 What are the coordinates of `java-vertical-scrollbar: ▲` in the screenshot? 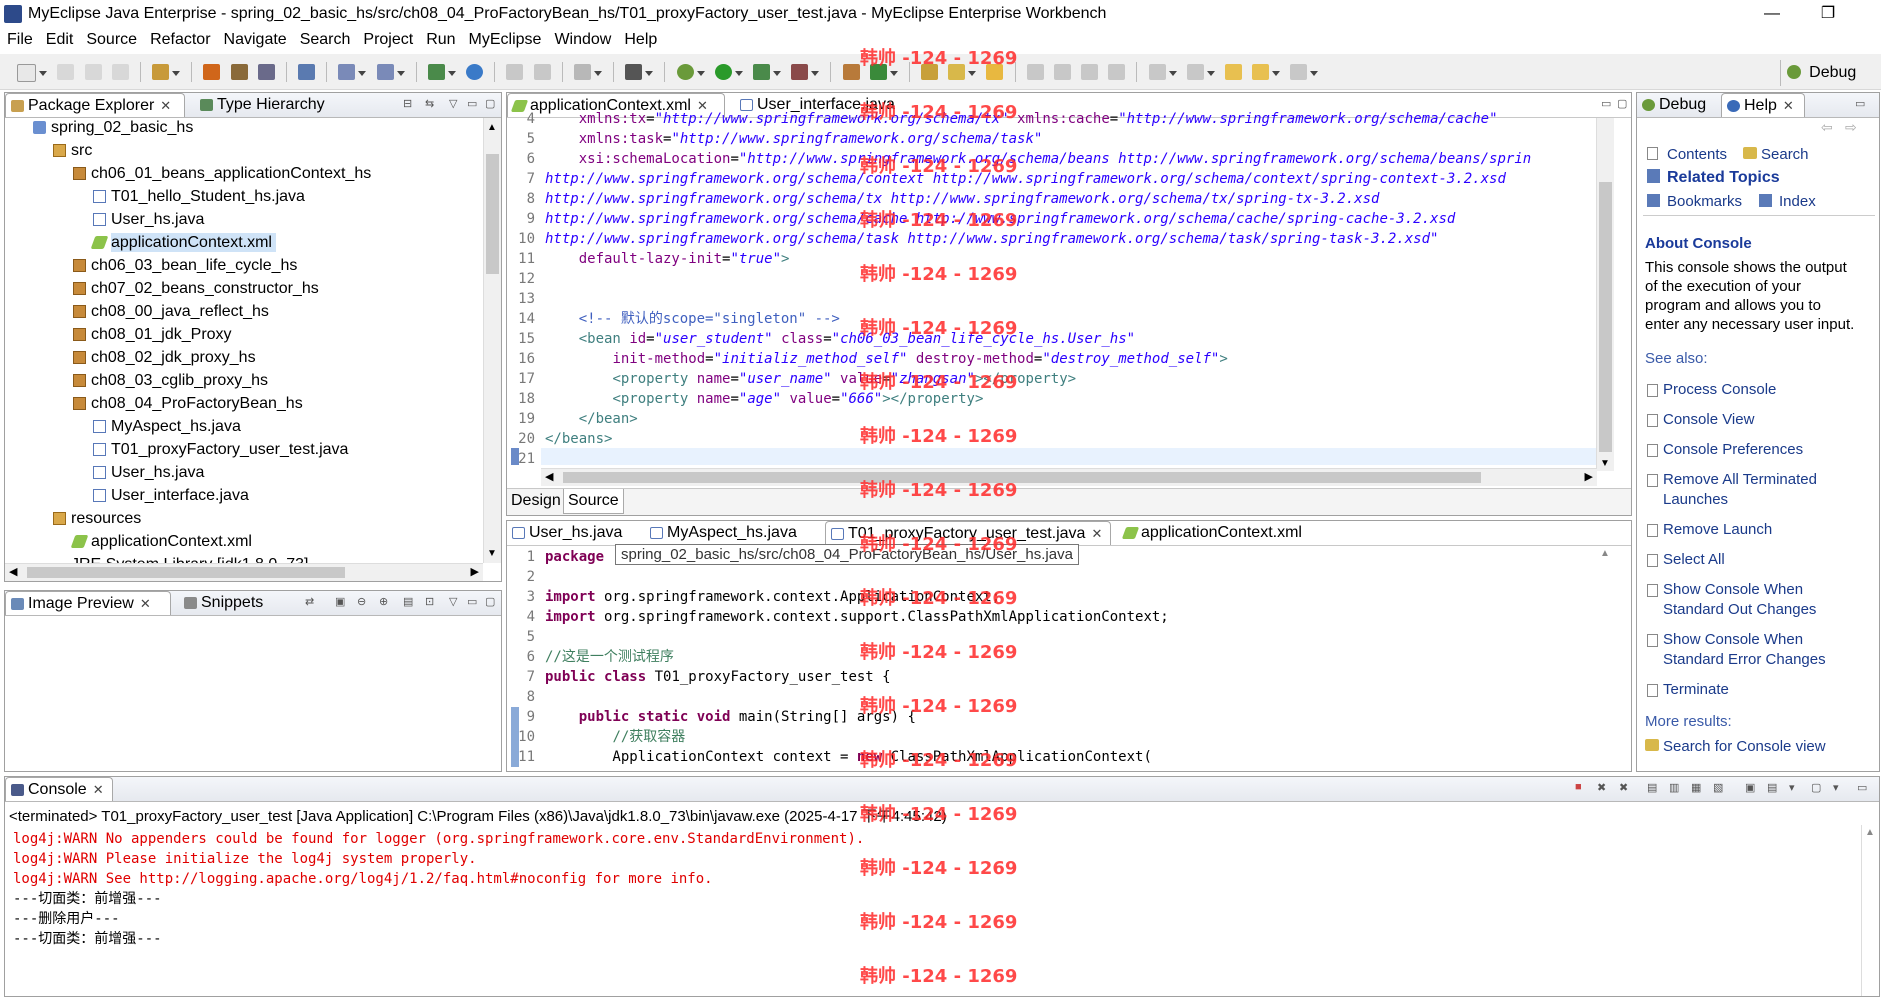 It's located at (1605, 658).